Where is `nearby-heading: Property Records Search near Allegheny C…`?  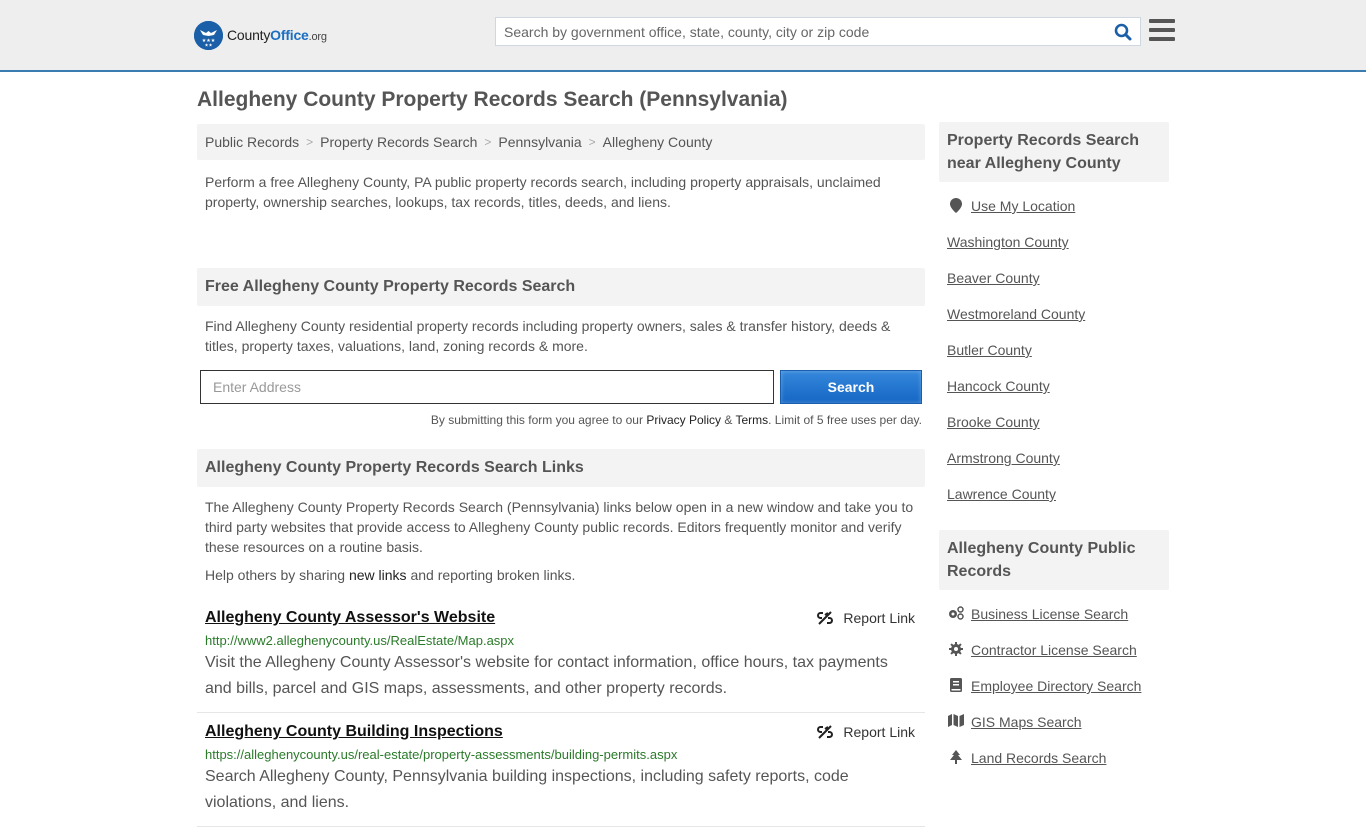
nearby-heading: Property Records Search near Allegheny C… is located at coordinates (1054, 152).